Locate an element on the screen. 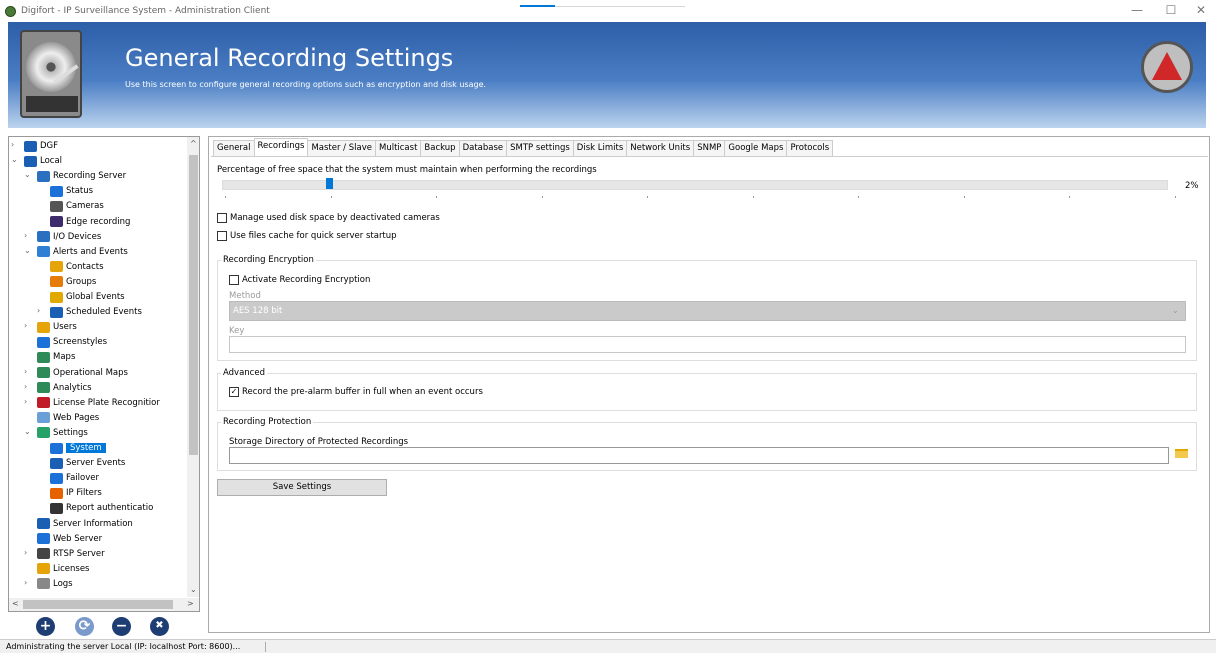 This screenshot has height=653, width=1216. save-settings-button: Save Settings is located at coordinates (302, 487).